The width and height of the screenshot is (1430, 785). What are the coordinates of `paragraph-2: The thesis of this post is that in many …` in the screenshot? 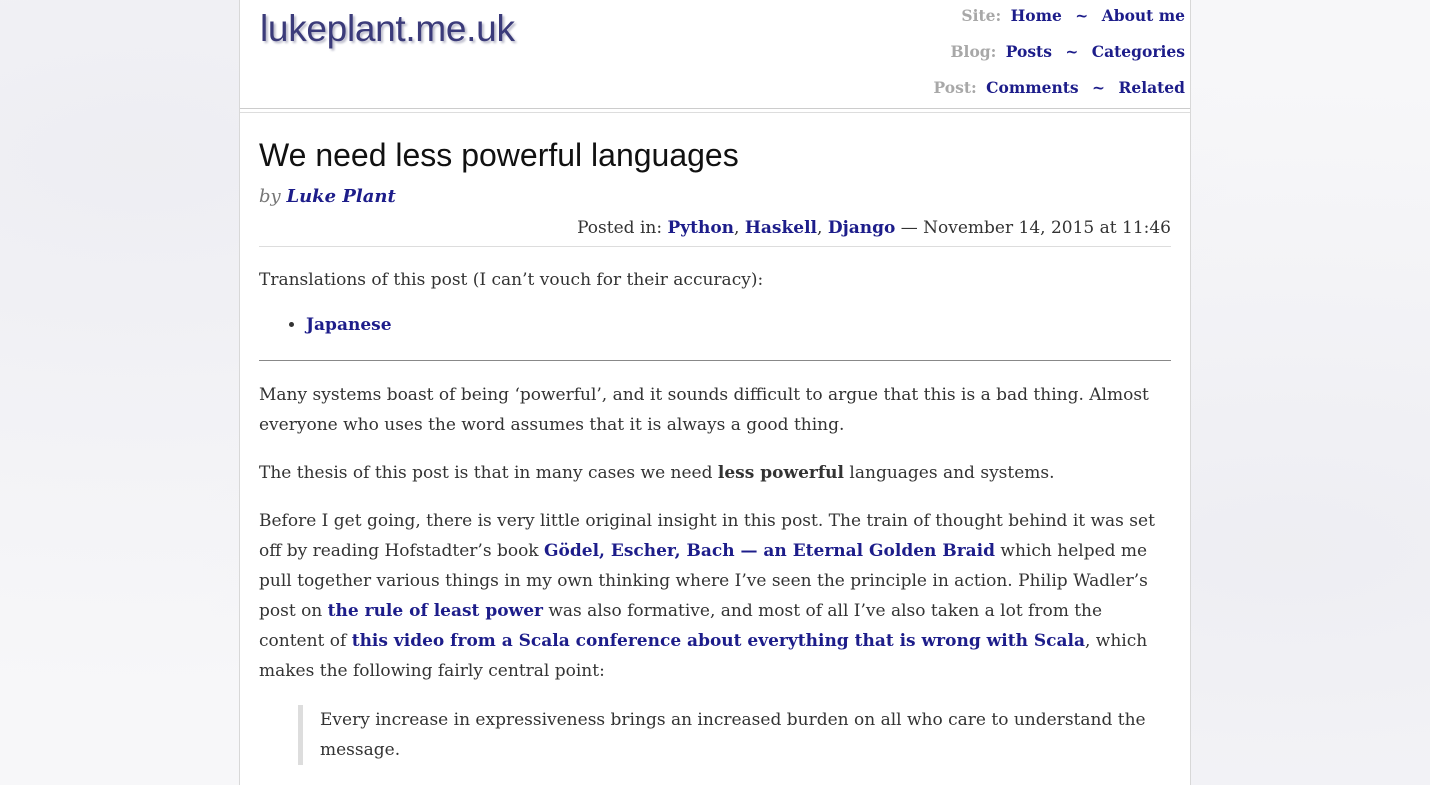 It's located at (715, 473).